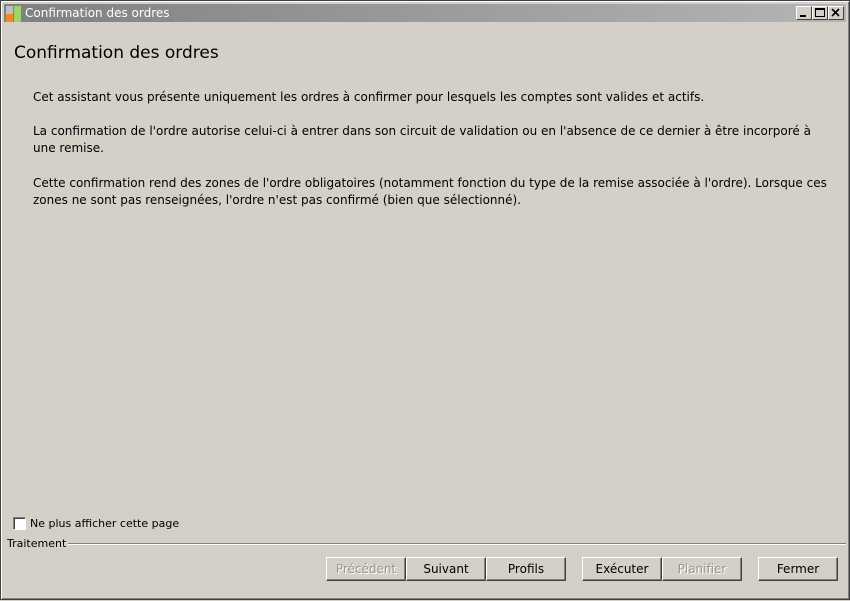  I want to click on window-title: Confirmation des ordres, so click(97, 13).